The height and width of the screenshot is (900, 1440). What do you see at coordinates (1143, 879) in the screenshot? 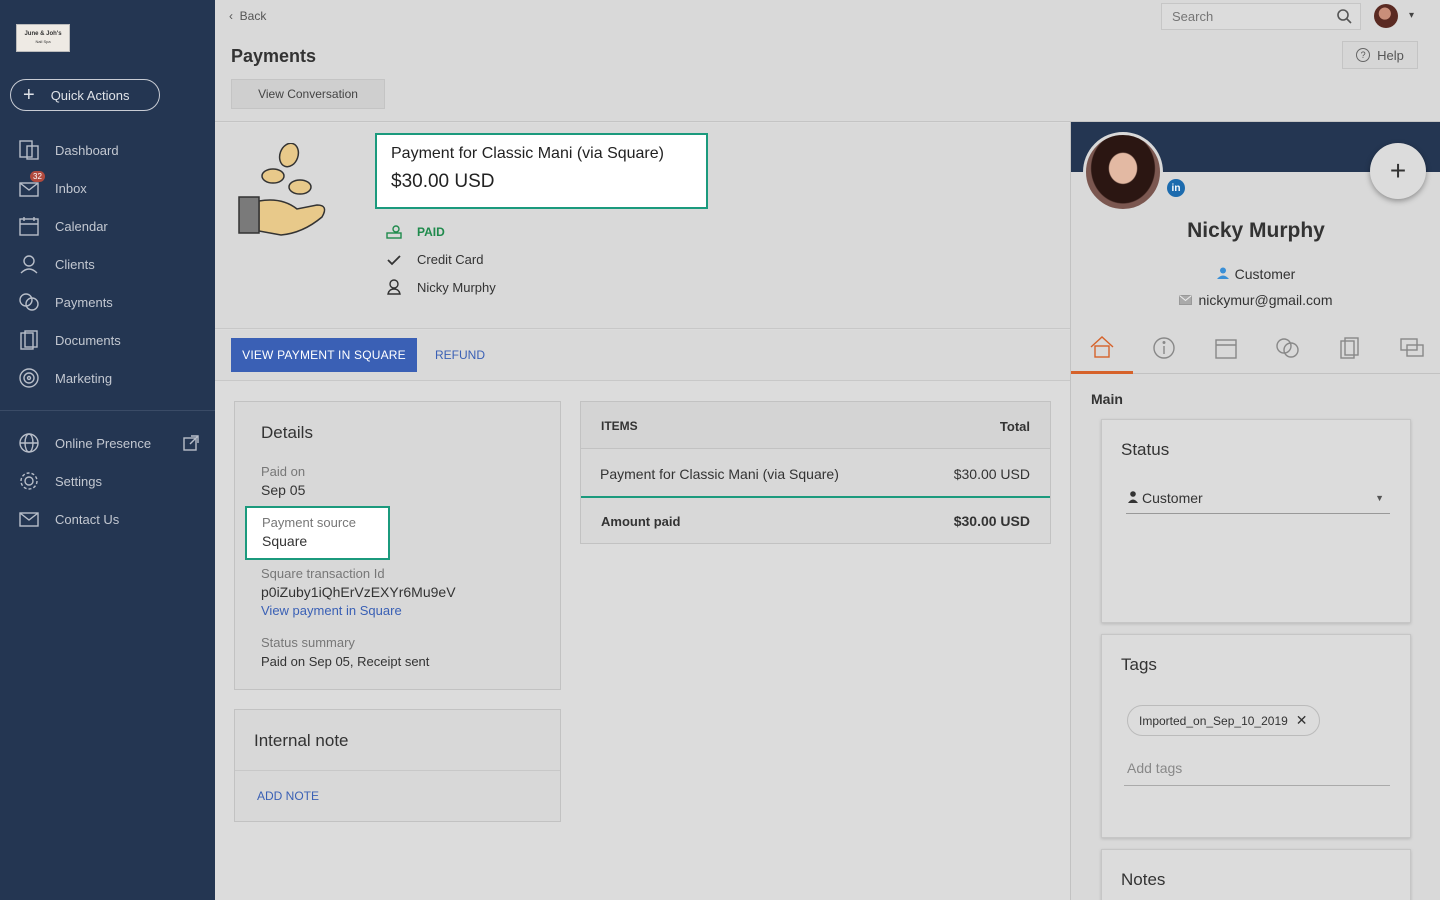
I see `notes-title: Notes` at bounding box center [1143, 879].